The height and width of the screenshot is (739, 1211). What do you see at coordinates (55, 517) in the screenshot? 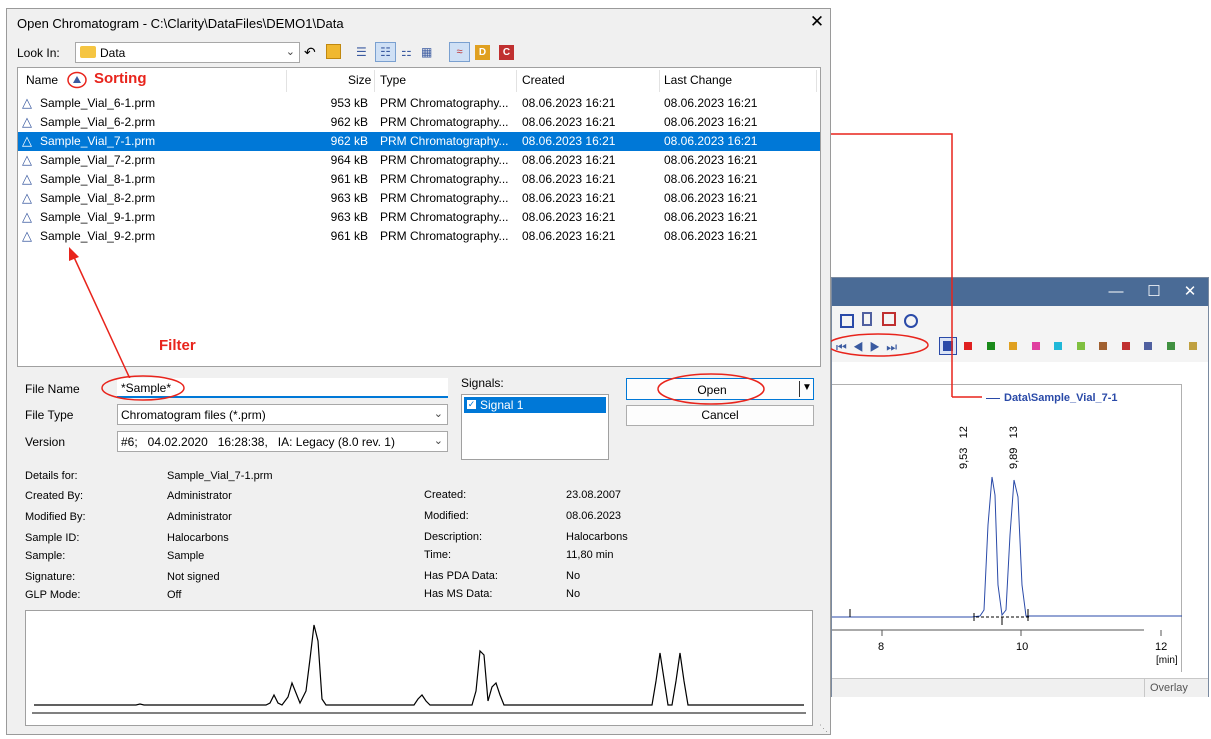
I see `detail-label: Modified By:` at bounding box center [55, 517].